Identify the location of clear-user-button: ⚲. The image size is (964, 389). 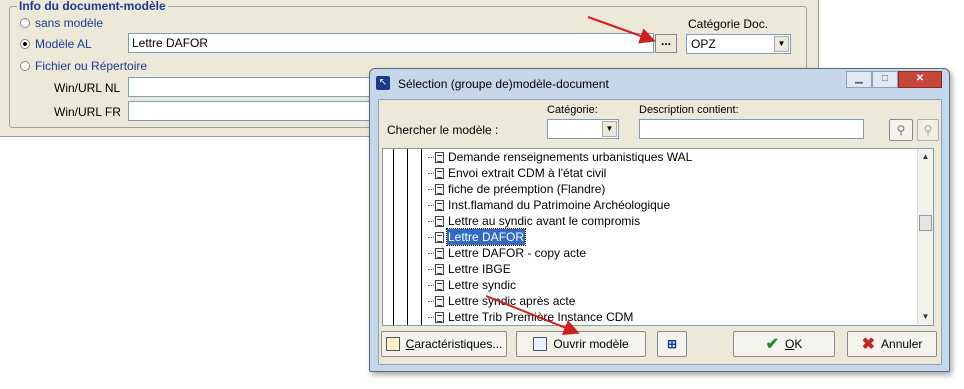
(928, 130).